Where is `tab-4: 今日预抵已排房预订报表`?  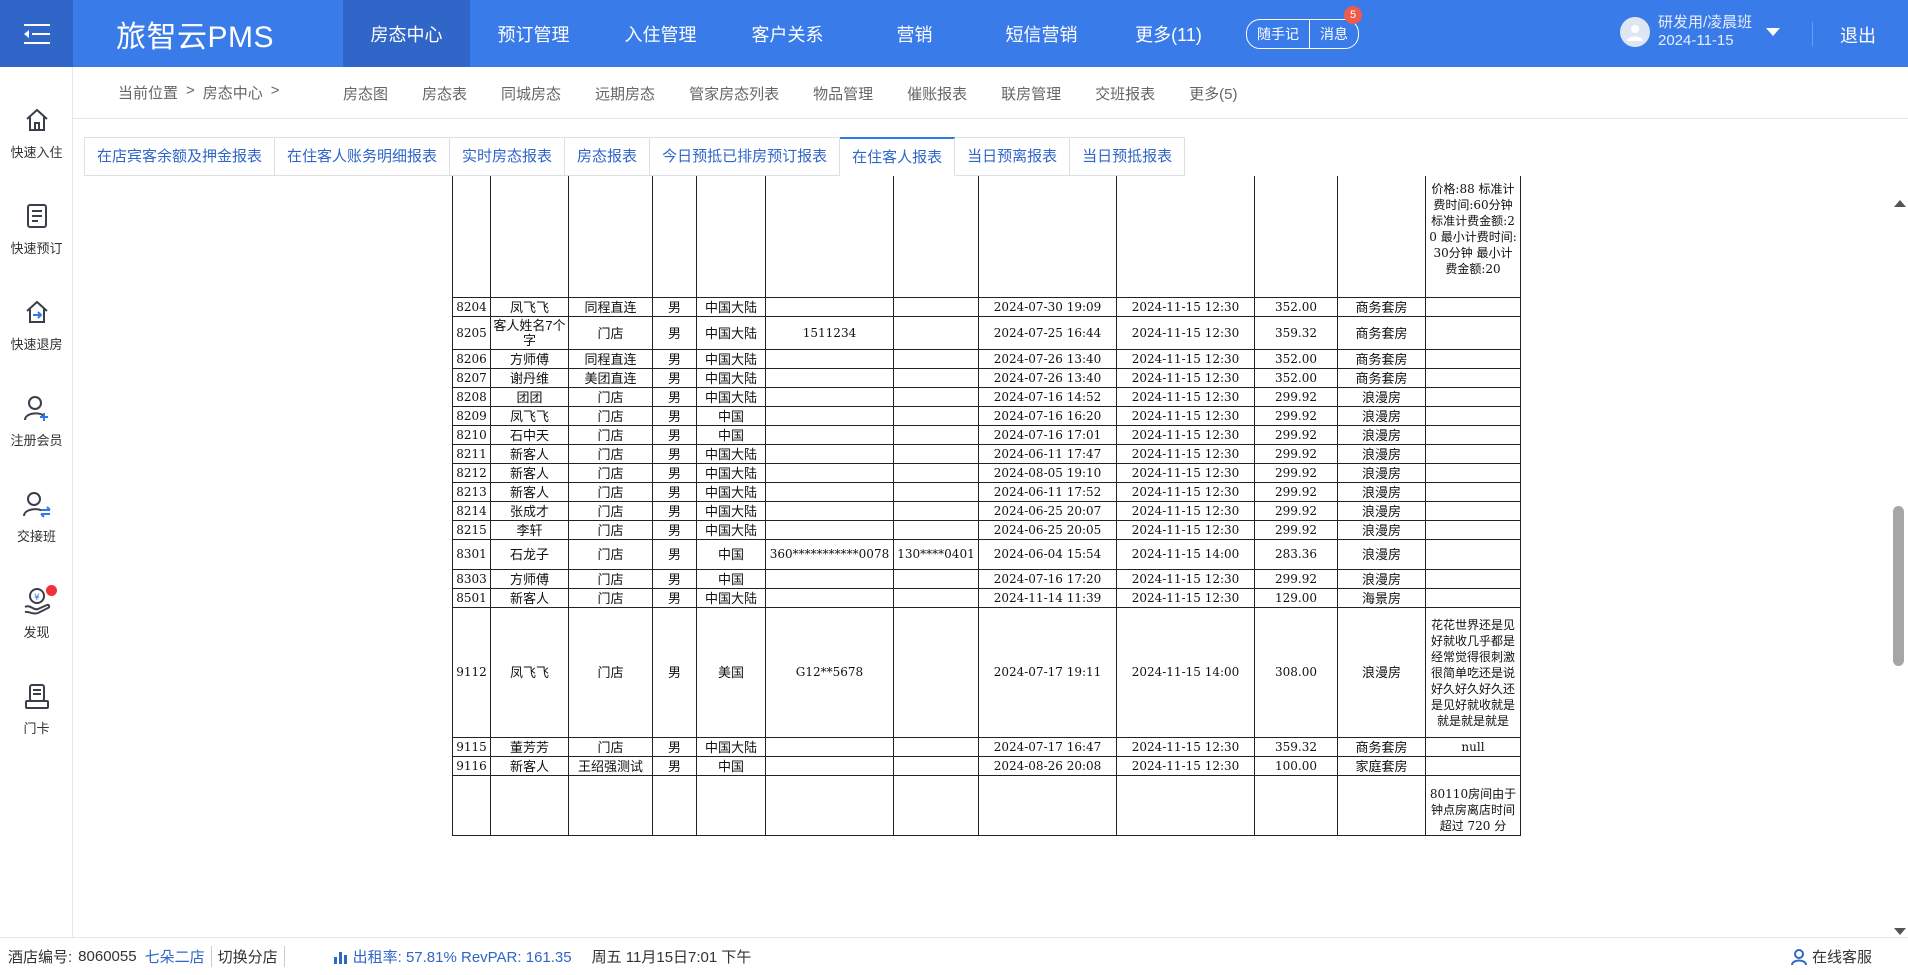 tab-4: 今日预抵已排房预订报表 is located at coordinates (745, 156).